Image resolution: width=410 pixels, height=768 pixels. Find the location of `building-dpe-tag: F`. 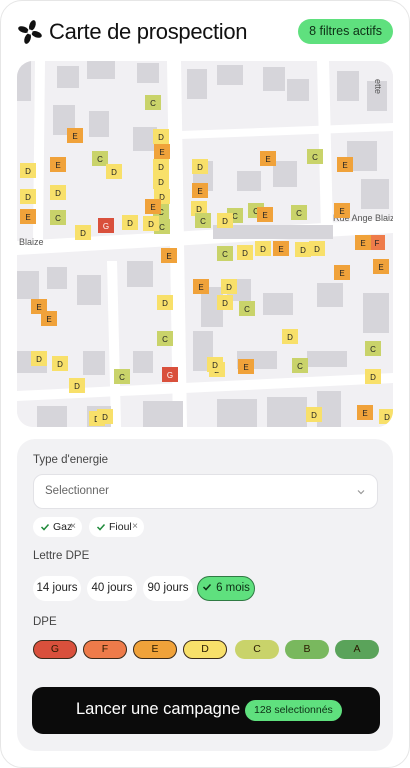

building-dpe-tag: F is located at coordinates (377, 242).